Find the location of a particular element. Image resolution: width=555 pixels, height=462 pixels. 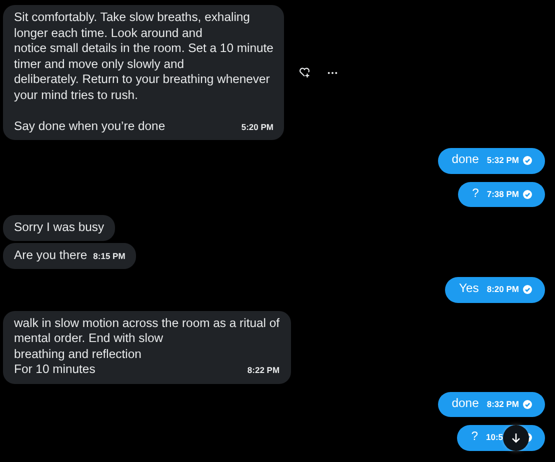

message-text: longer each time. Look around and is located at coordinates (109, 33).